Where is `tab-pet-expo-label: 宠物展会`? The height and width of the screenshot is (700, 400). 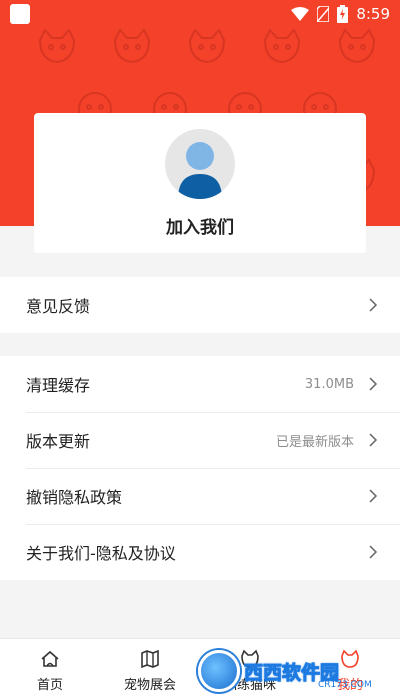 tab-pet-expo-label: 宠物展会 is located at coordinates (149, 685).